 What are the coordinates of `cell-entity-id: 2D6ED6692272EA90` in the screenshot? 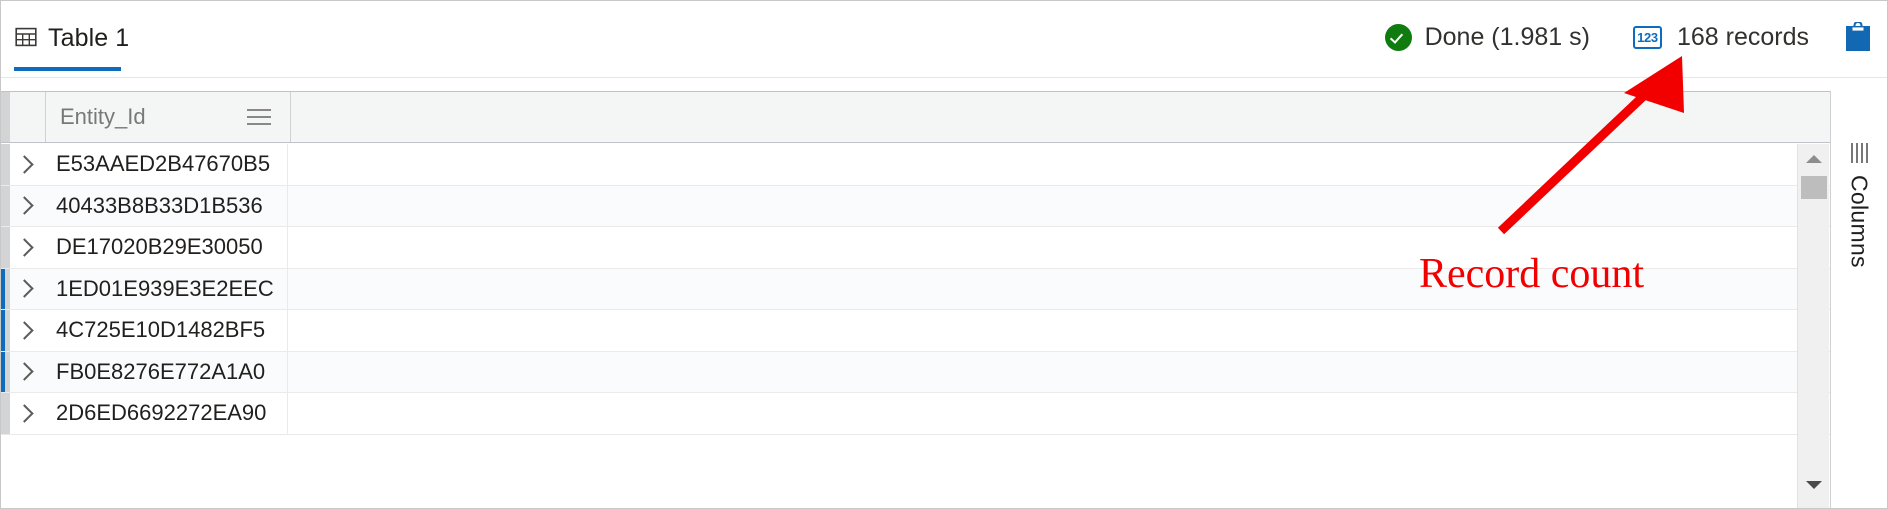 It's located at (165, 413).